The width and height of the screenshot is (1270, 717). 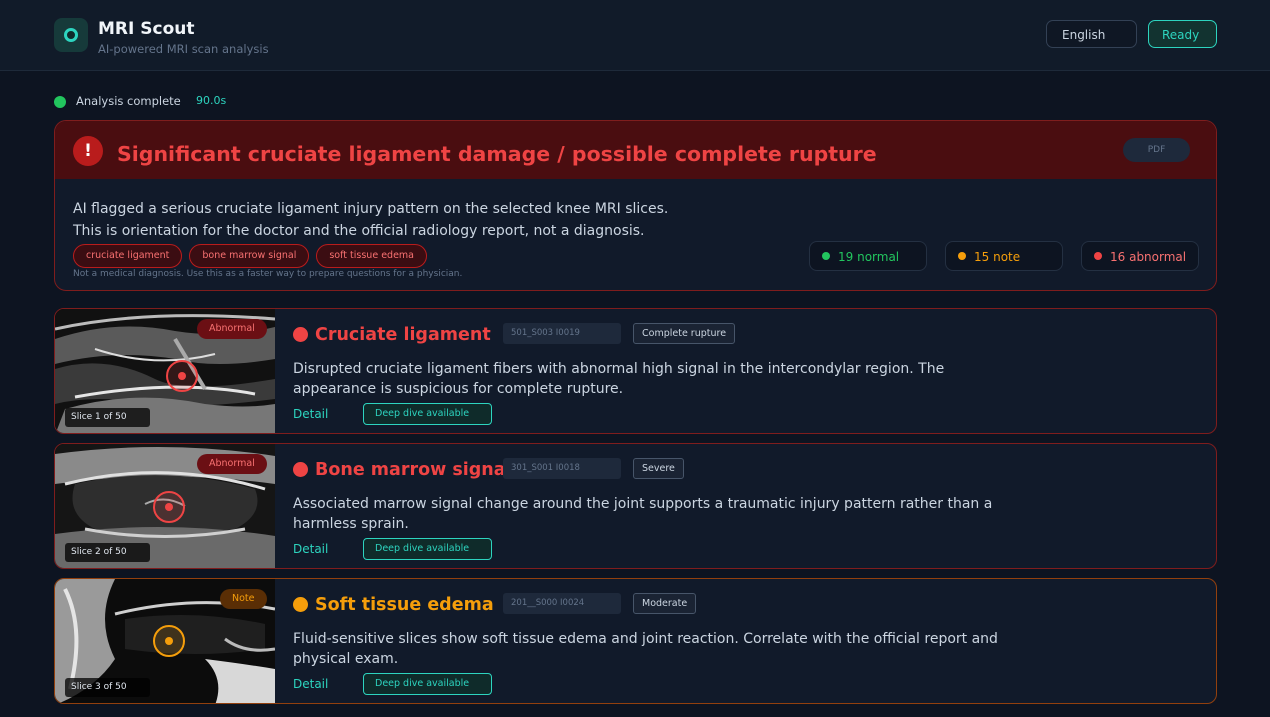 I want to click on abnormal-count: 16 abnormal, so click(x=1148, y=257).